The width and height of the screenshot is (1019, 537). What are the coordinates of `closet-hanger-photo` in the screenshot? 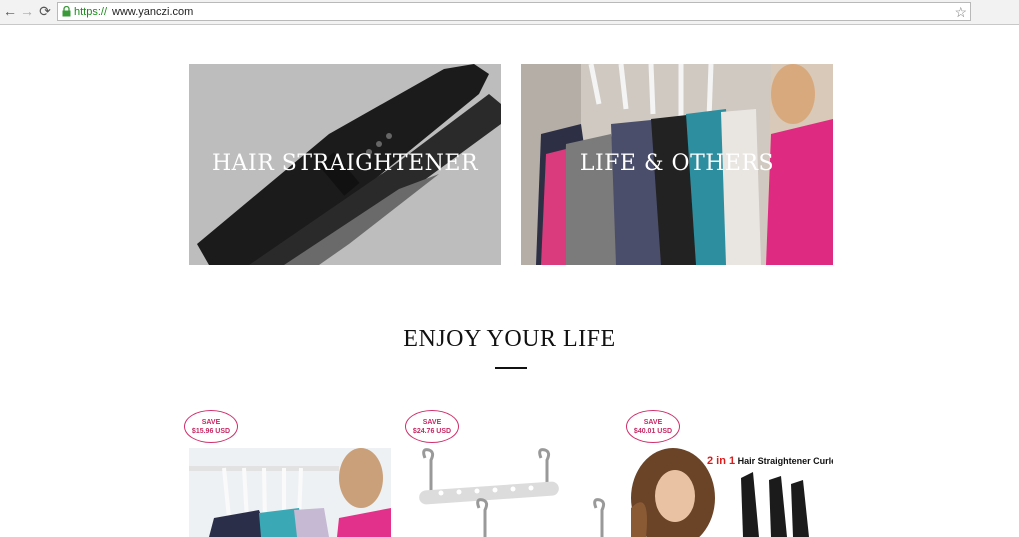 It's located at (290, 492).